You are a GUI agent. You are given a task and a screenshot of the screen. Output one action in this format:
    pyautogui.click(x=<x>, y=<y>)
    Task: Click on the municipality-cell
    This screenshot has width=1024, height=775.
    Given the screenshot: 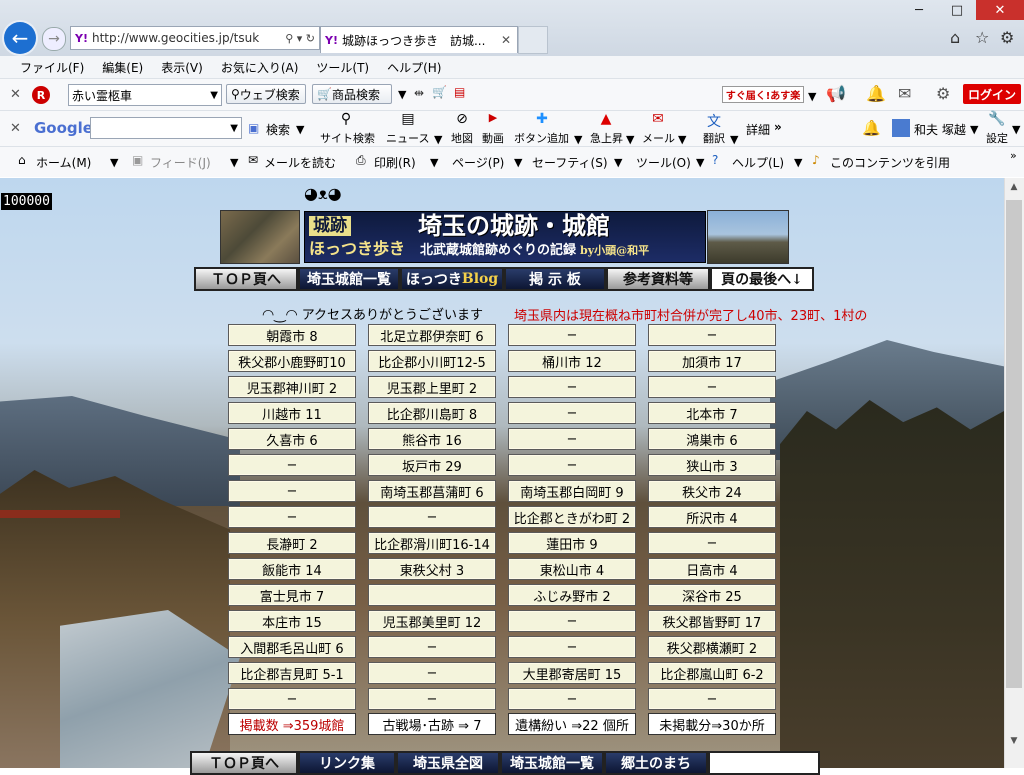 What is the action you would take?
    pyautogui.click(x=432, y=595)
    